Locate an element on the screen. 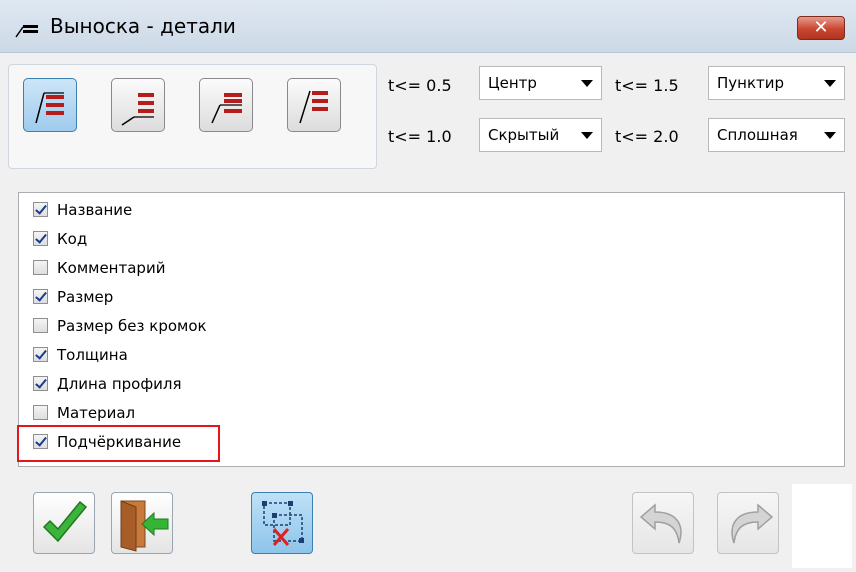 This screenshot has height=572, width=856. t15-linetype-value: Пунктир is located at coordinates (751, 83).